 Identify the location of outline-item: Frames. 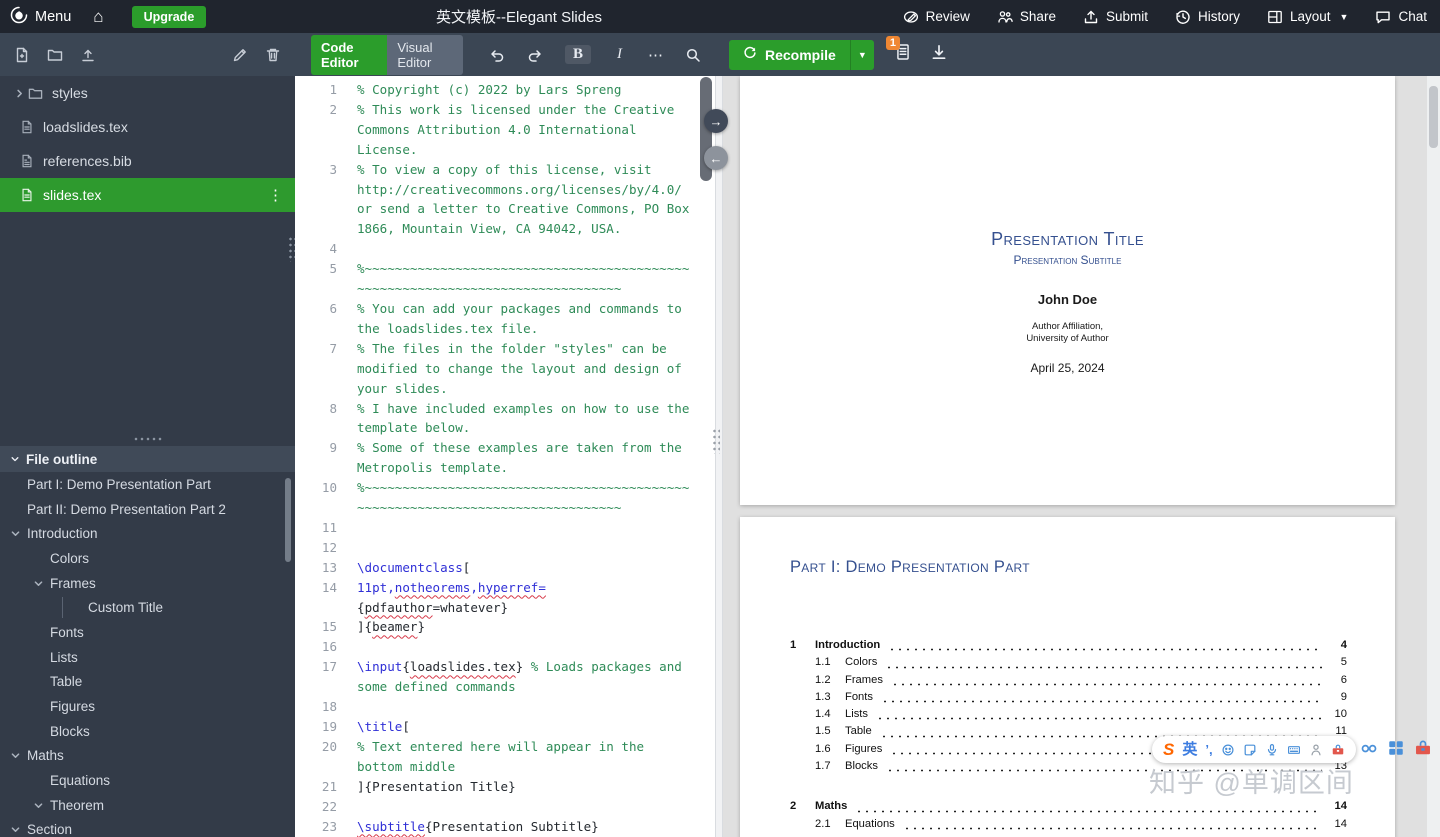
(147, 583).